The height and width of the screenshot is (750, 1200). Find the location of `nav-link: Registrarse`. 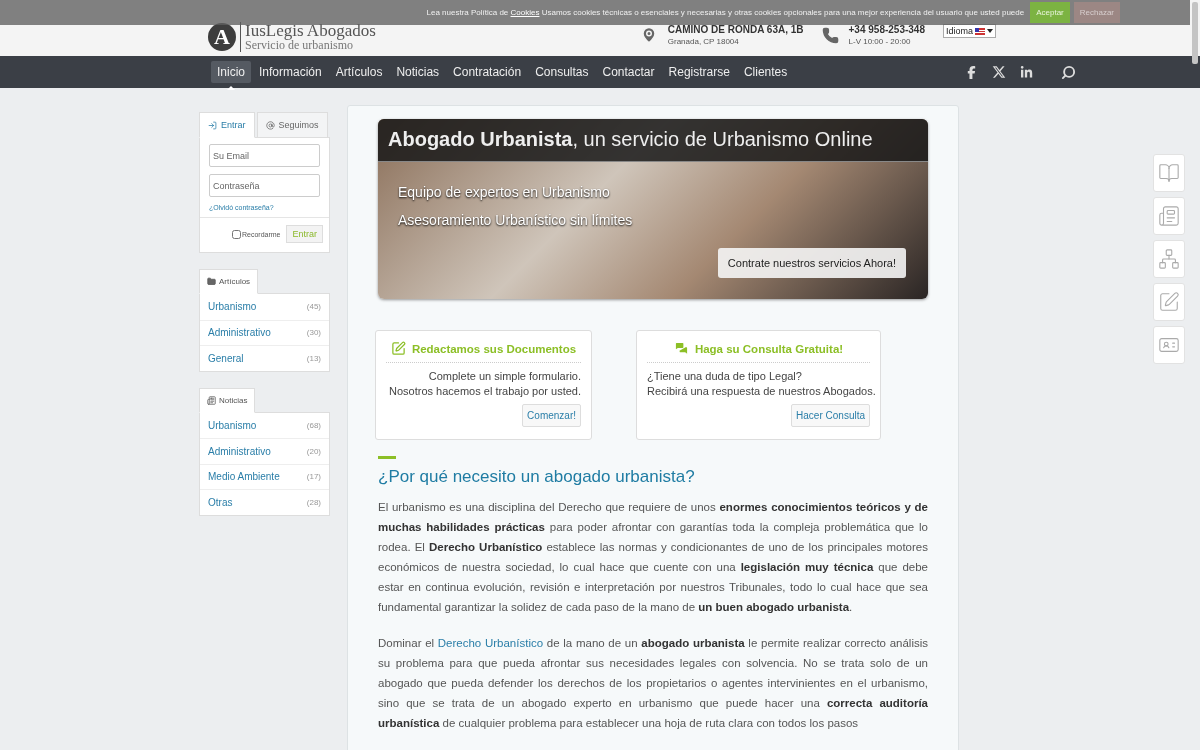

nav-link: Registrarse is located at coordinates (699, 72).